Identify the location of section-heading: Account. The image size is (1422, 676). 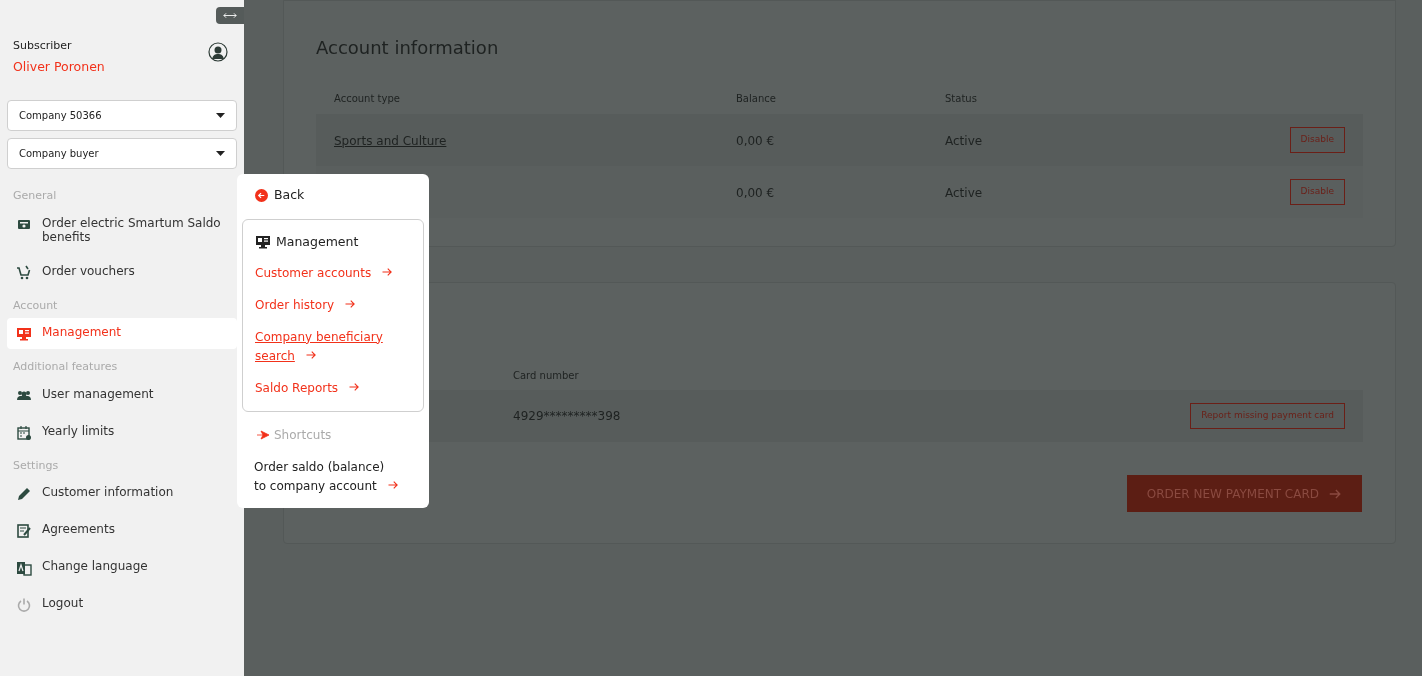
(35, 305).